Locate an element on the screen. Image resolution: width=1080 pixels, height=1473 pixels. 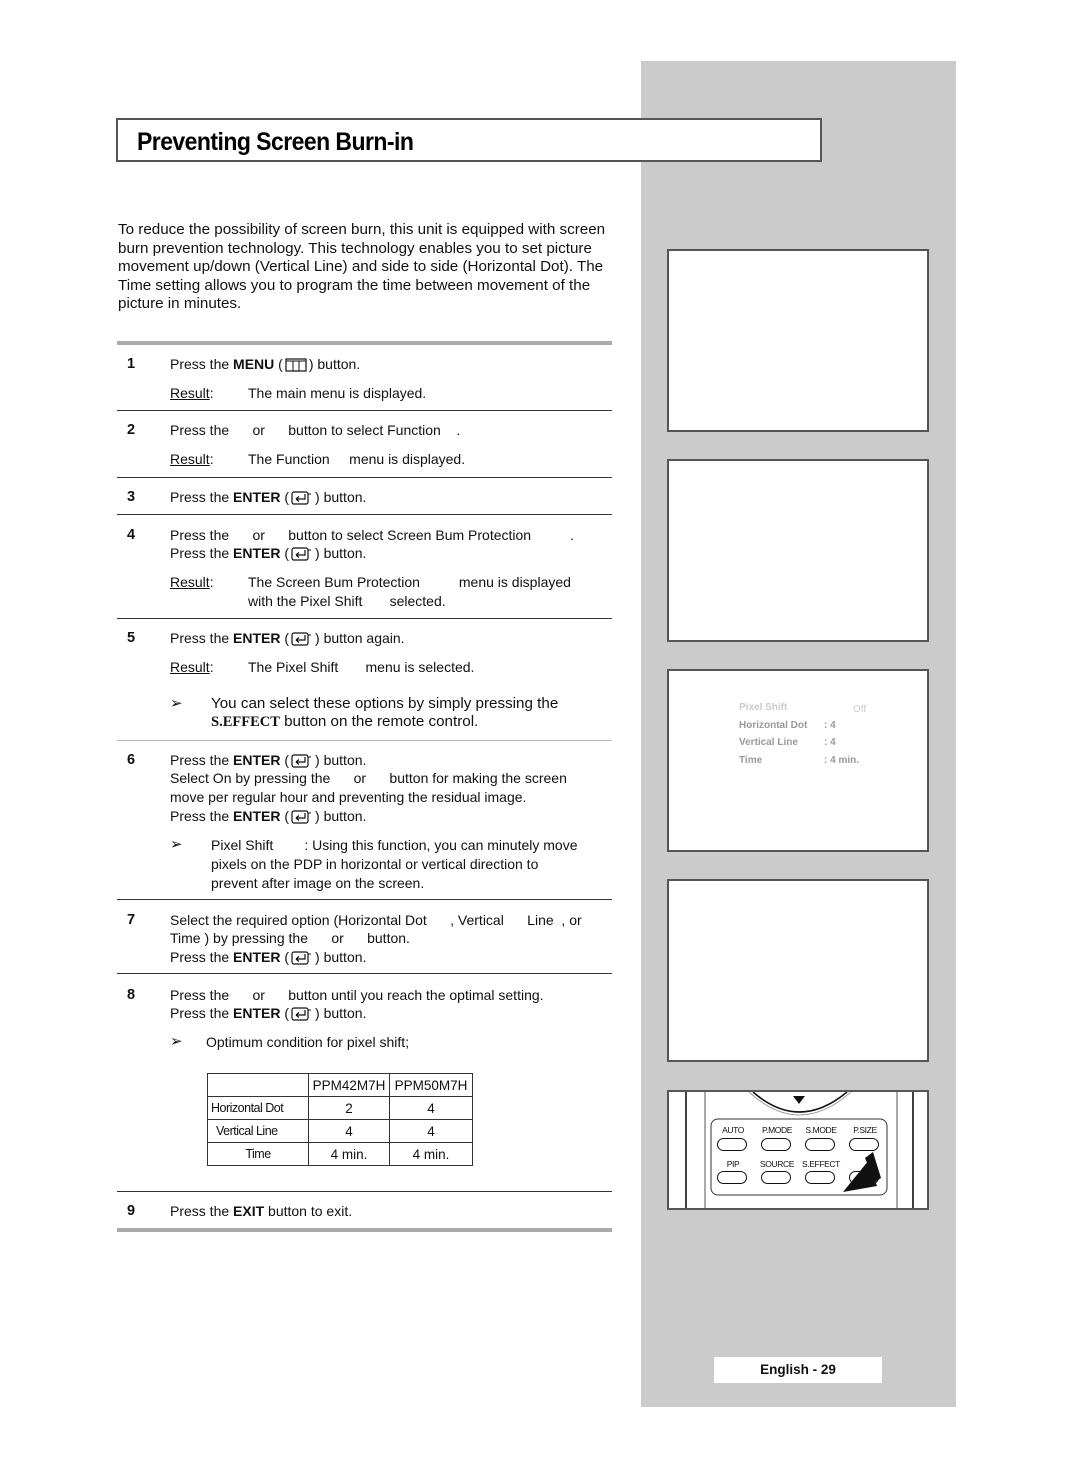
table-row: Vertical Line 4 4 is located at coordinates (340, 1131).